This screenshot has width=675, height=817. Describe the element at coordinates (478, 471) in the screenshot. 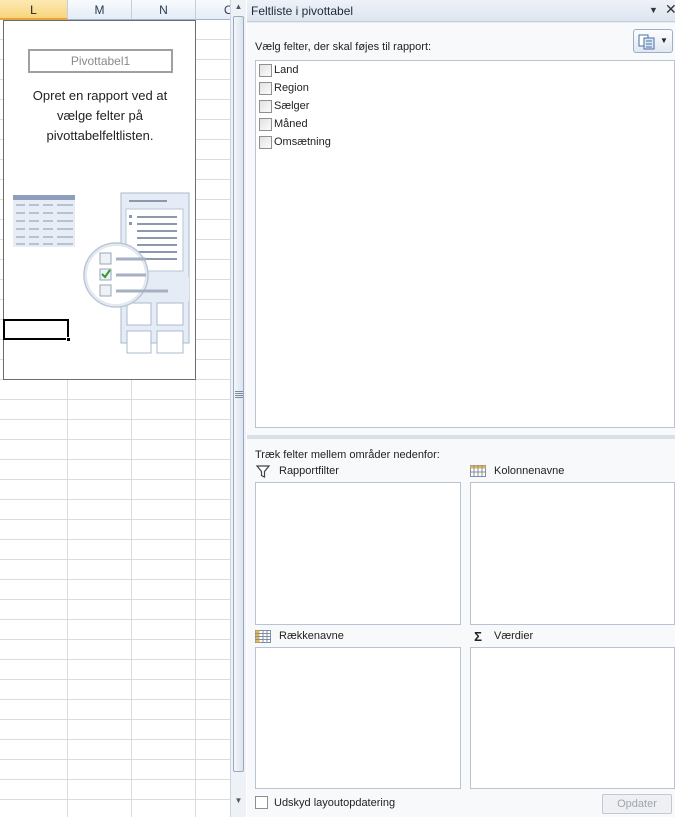

I see `column-labels-icon` at that location.